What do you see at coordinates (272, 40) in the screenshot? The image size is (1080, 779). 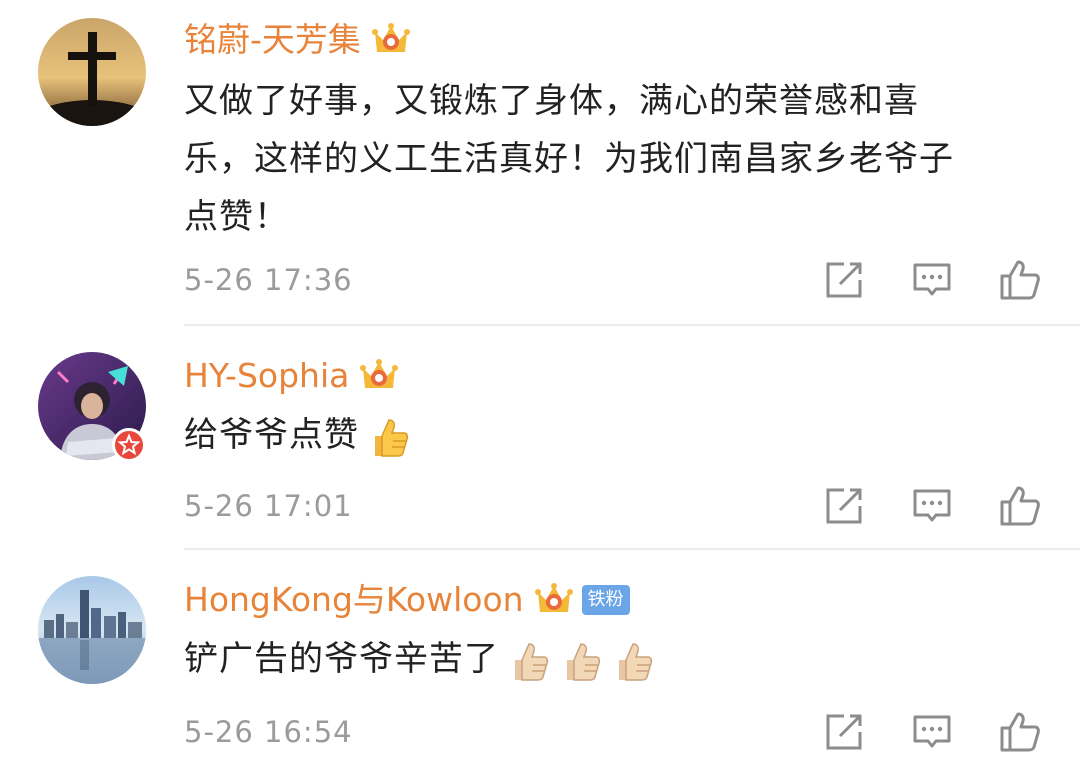 I see `username: 铭蔚-天芳集` at bounding box center [272, 40].